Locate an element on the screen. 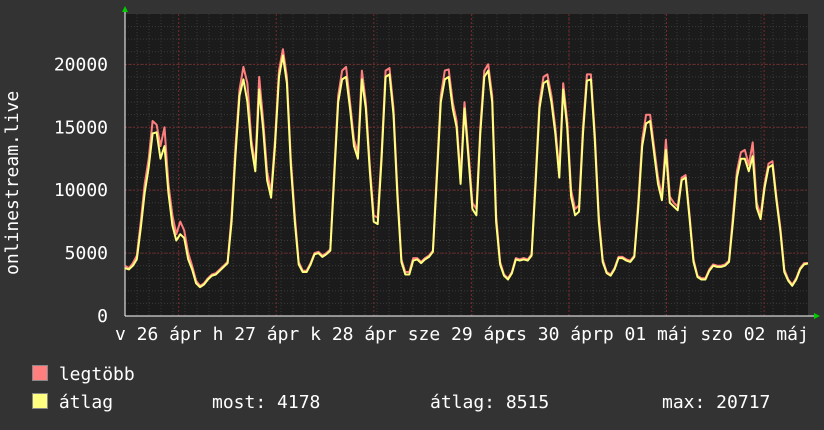  legend-item-avg: átlag is located at coordinates (72, 402).